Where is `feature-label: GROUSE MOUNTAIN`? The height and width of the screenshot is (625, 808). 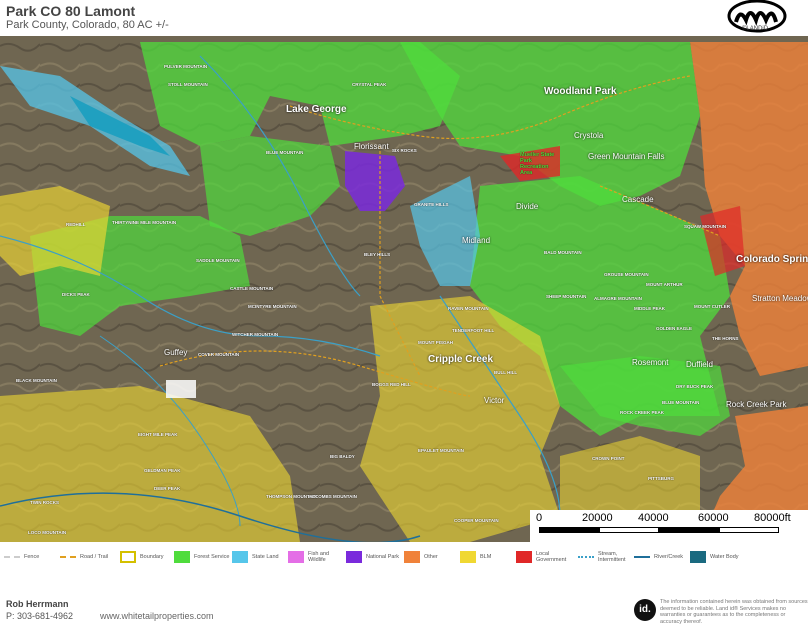
feature-label: GROUSE MOUNTAIN is located at coordinates (626, 274).